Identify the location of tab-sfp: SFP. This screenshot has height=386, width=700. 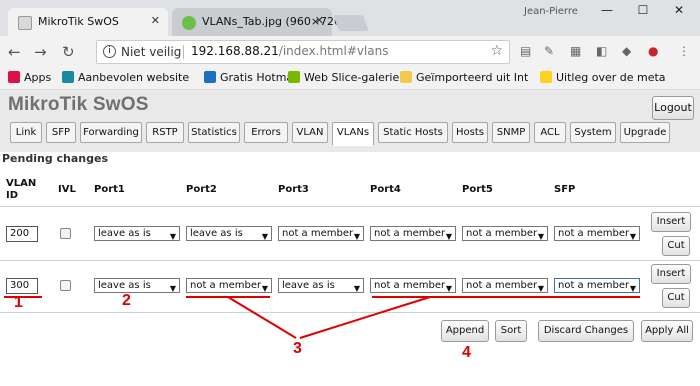
(61, 132).